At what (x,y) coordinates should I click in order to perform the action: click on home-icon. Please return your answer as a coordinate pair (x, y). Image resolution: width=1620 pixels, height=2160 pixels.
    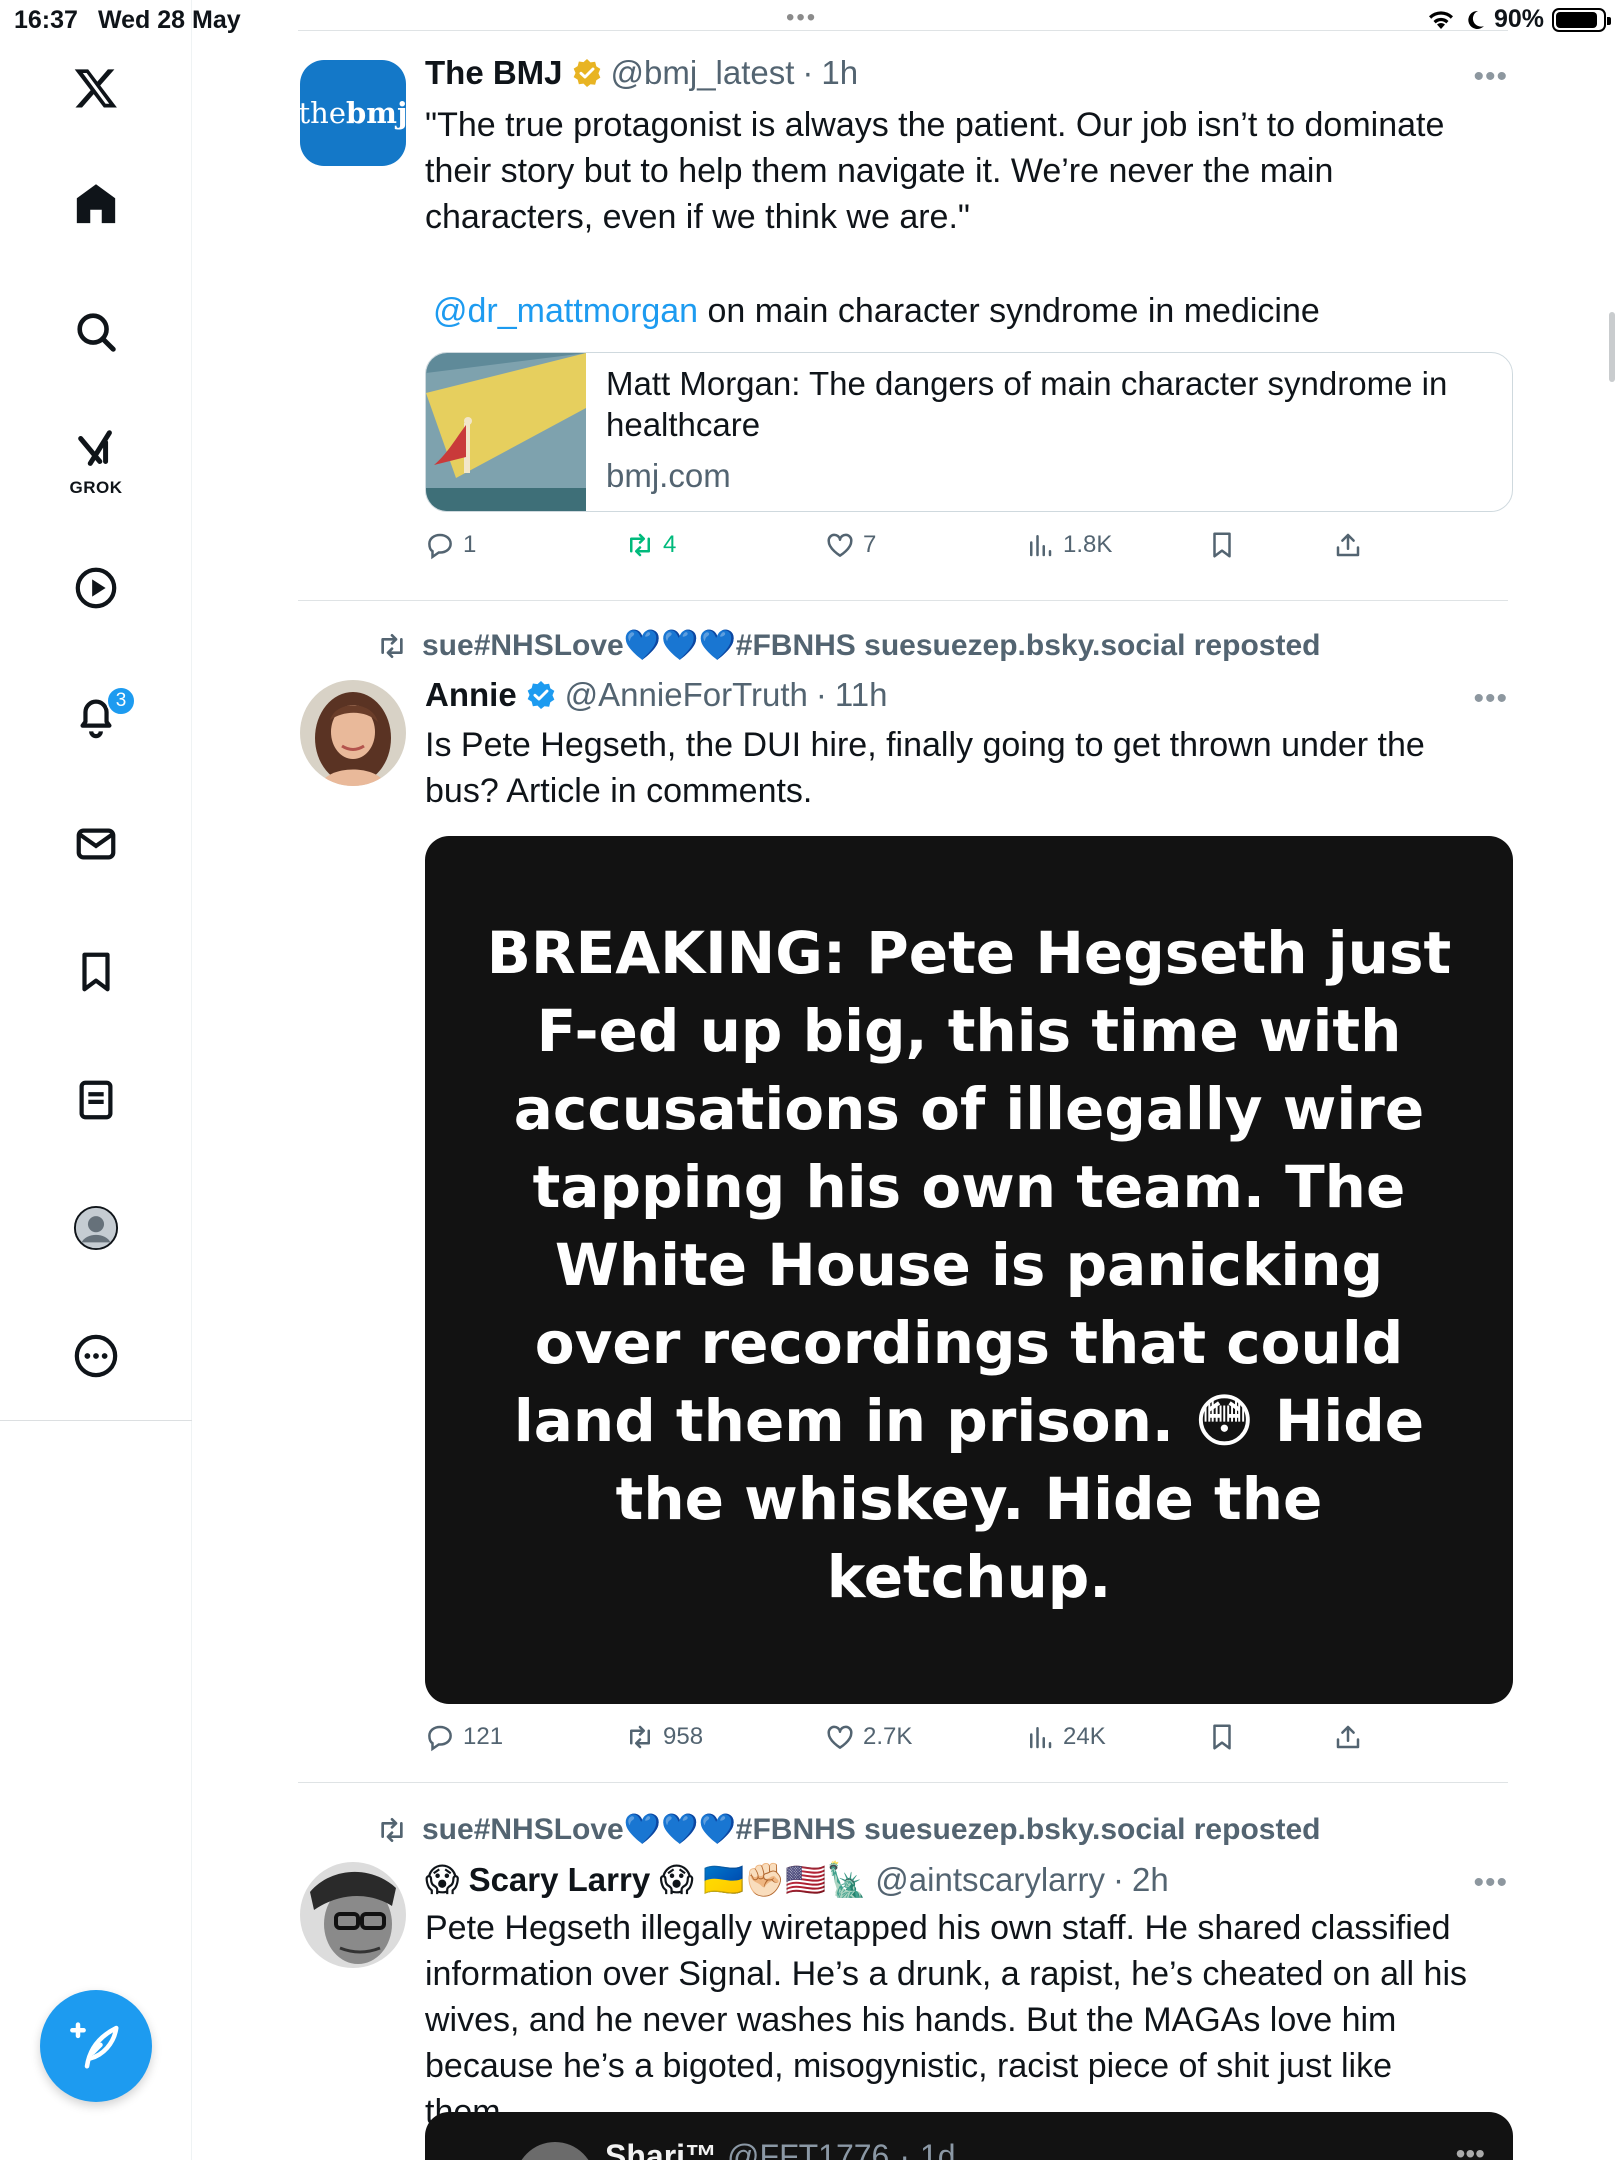
    Looking at the image, I should click on (96, 204).